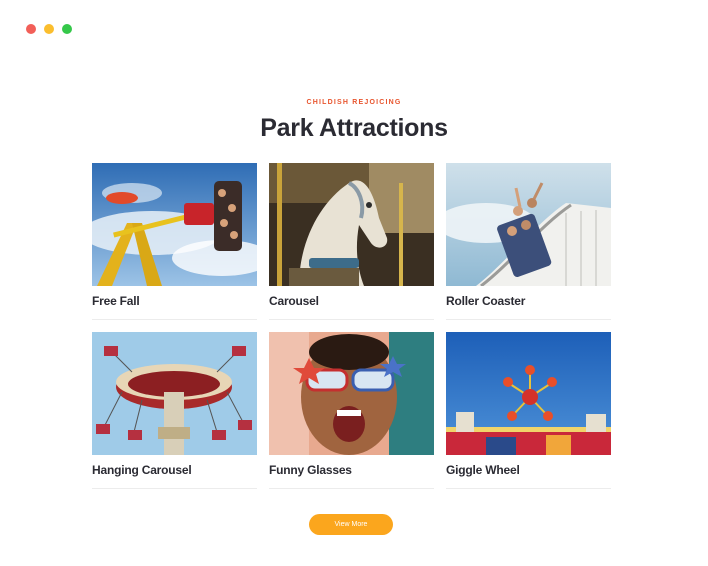  I want to click on view-more-button: View More, so click(351, 524).